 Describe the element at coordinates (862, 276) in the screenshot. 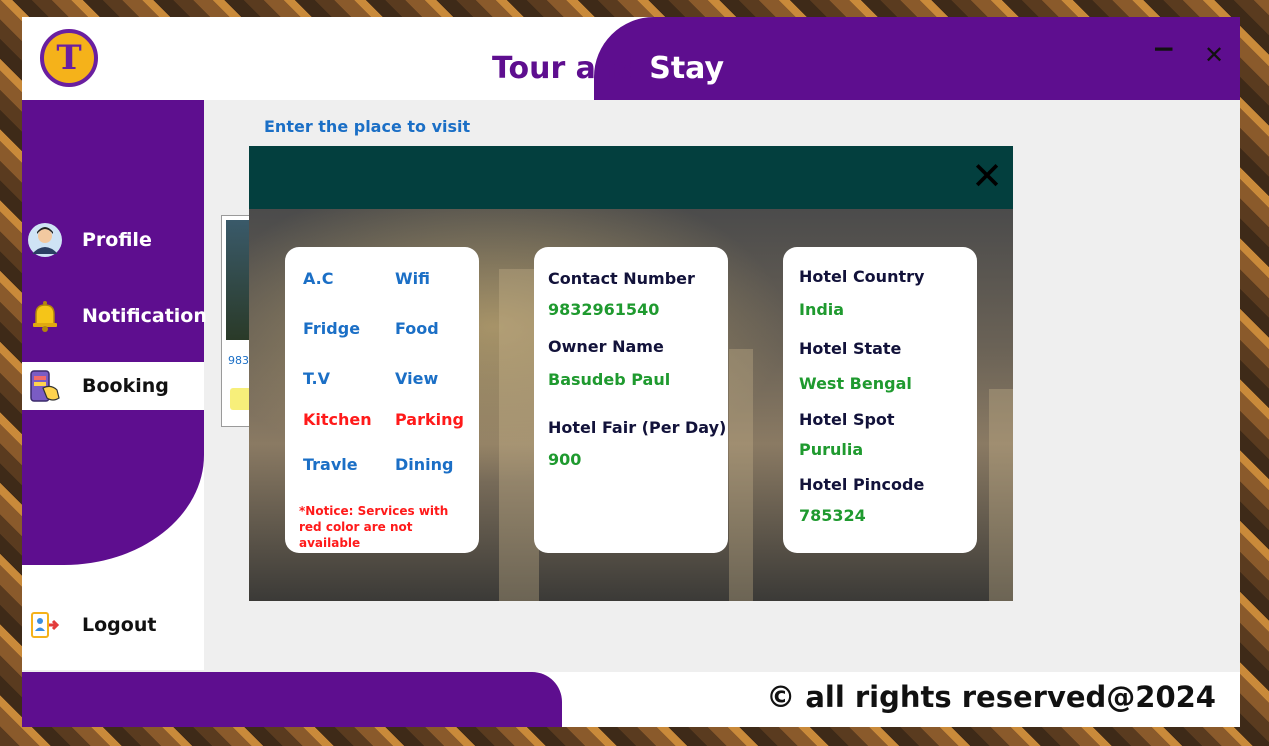

I see `hotel-country-label: Hotel Country` at that location.